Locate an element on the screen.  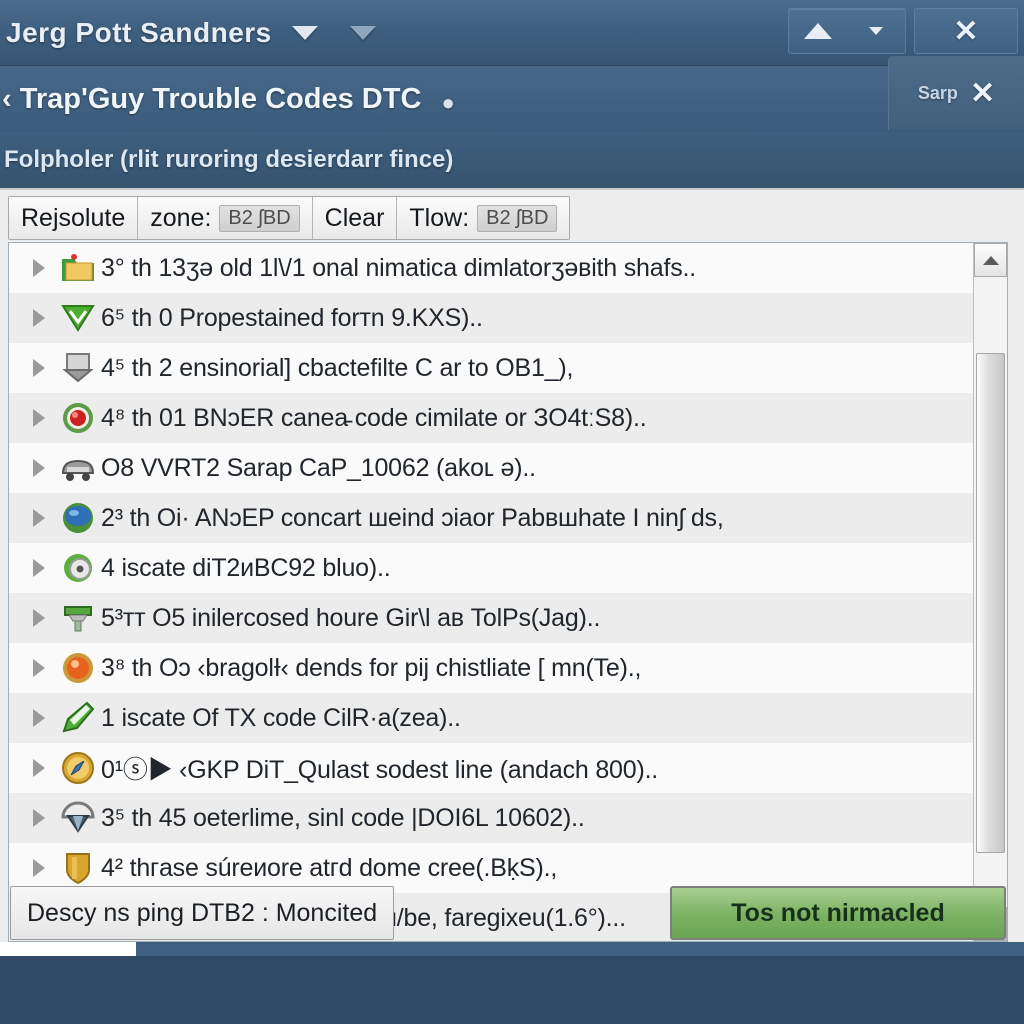
window-restore-group is located at coordinates (847, 31).